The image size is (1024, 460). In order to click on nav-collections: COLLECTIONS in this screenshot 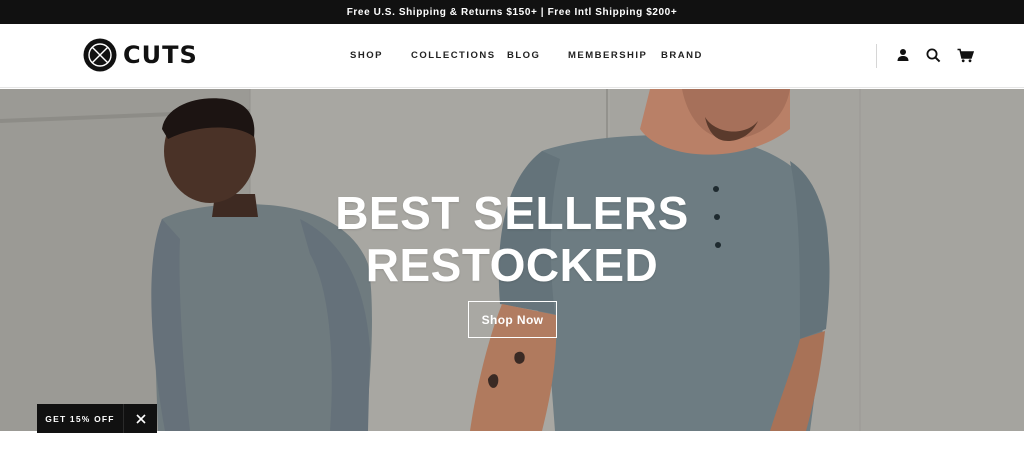, I will do `click(453, 55)`.